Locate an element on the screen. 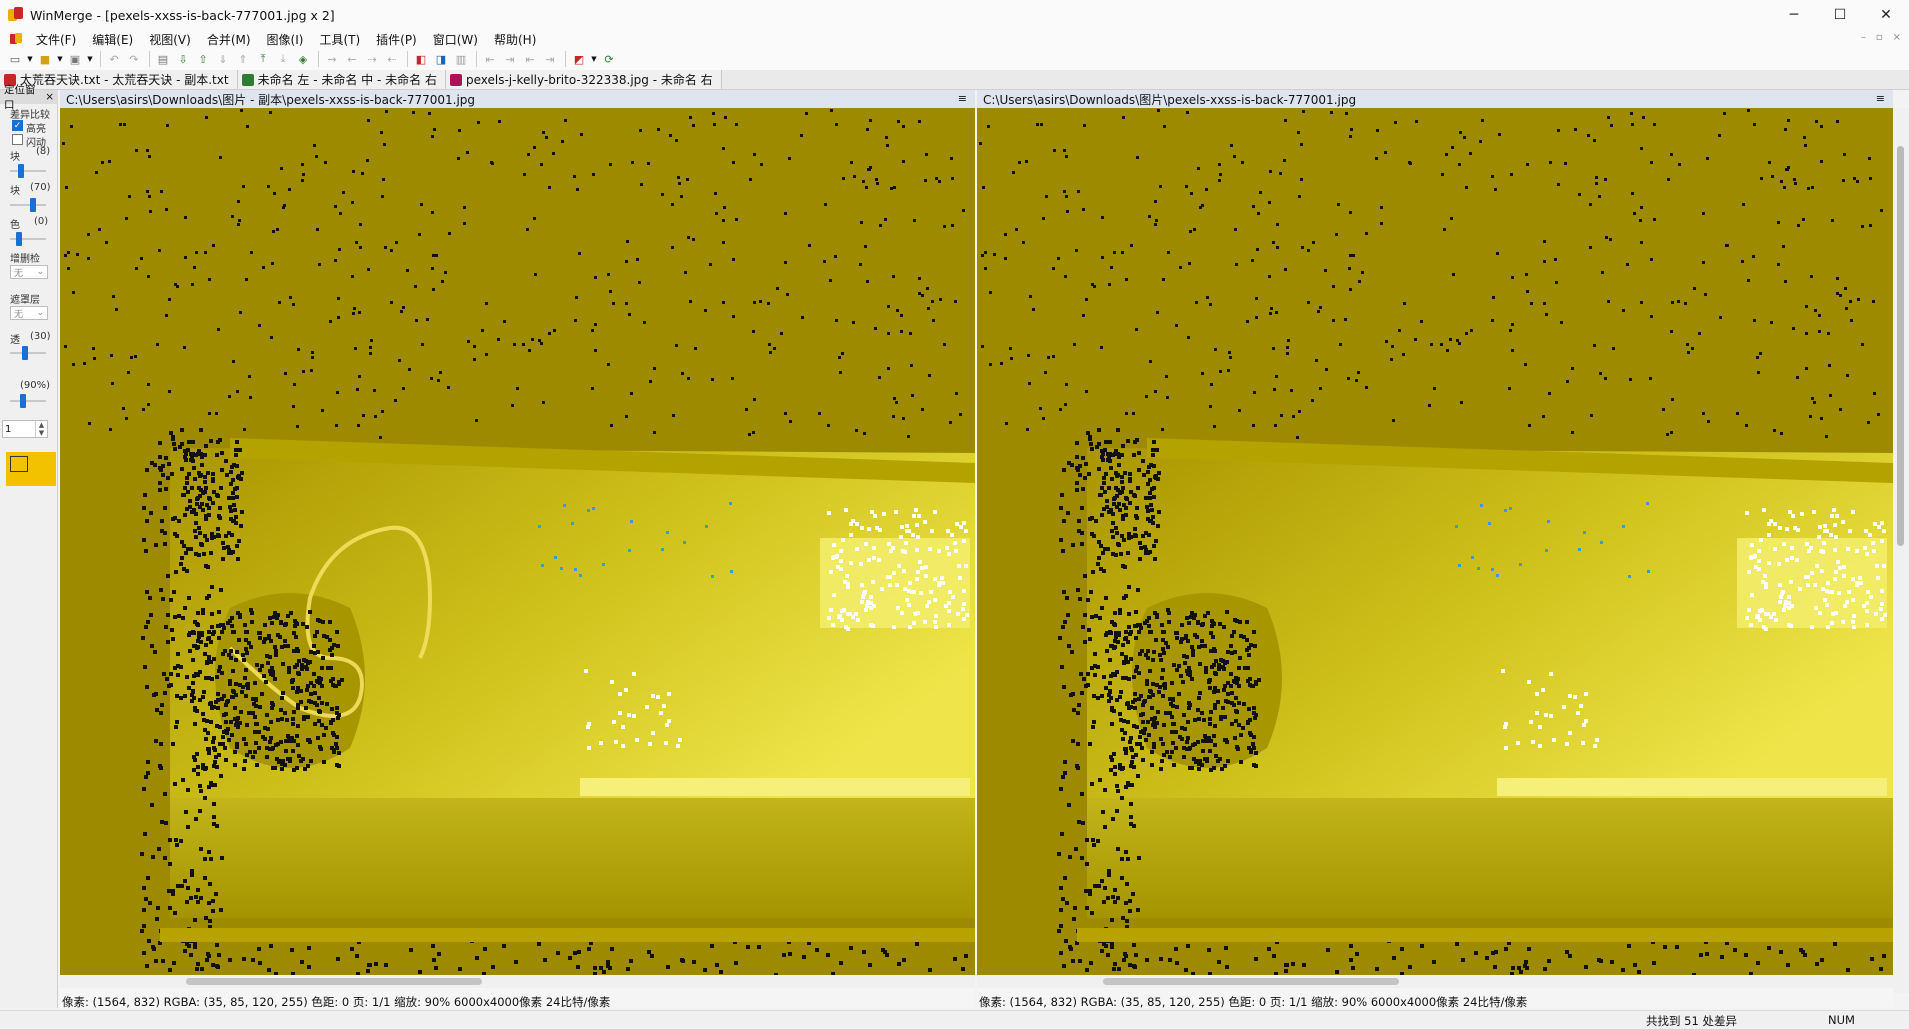  transparency-slider is located at coordinates (28, 353).